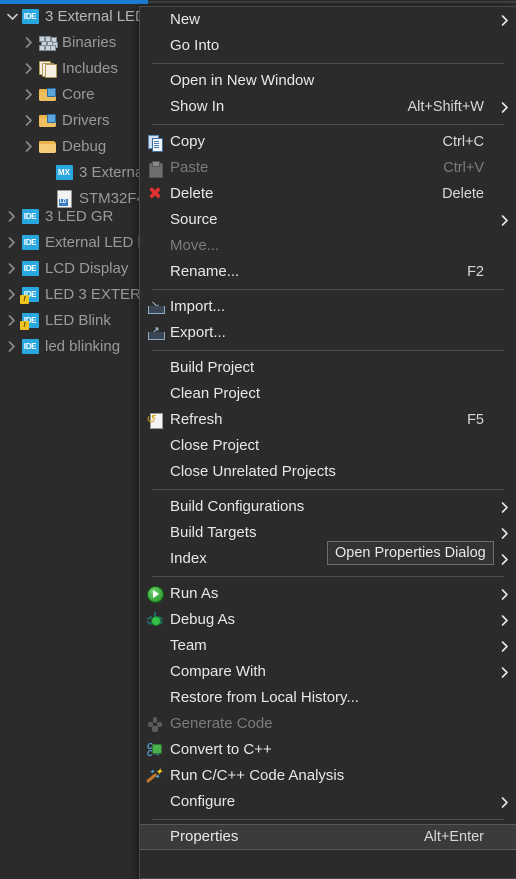  Describe the element at coordinates (328, 750) in the screenshot. I see `menu-item-convert-to-c++: CC→ Convert to C++` at that location.